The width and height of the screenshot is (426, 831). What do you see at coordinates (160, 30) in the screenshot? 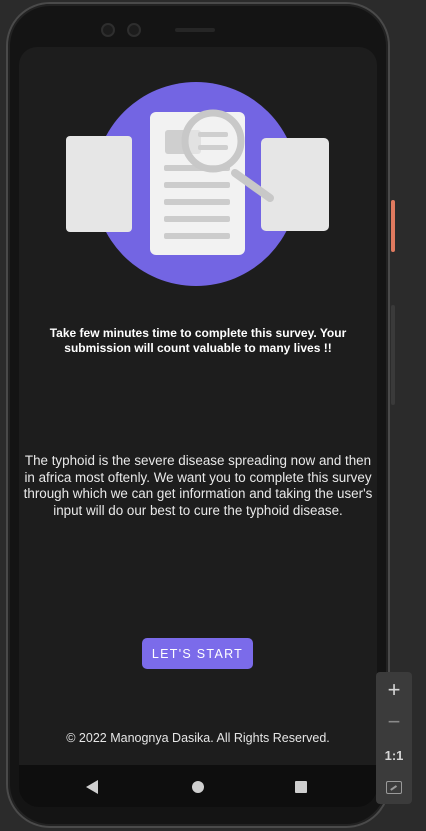
I see `camera-bar` at bounding box center [160, 30].